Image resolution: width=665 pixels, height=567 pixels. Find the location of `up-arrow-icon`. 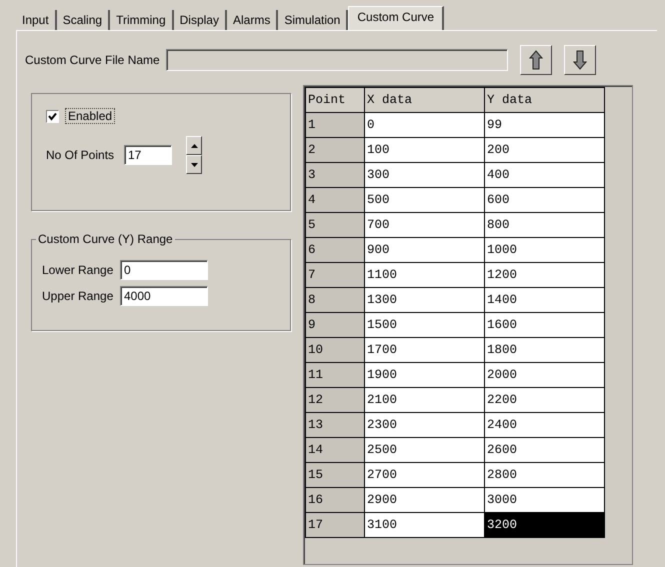

up-arrow-icon is located at coordinates (535, 60).